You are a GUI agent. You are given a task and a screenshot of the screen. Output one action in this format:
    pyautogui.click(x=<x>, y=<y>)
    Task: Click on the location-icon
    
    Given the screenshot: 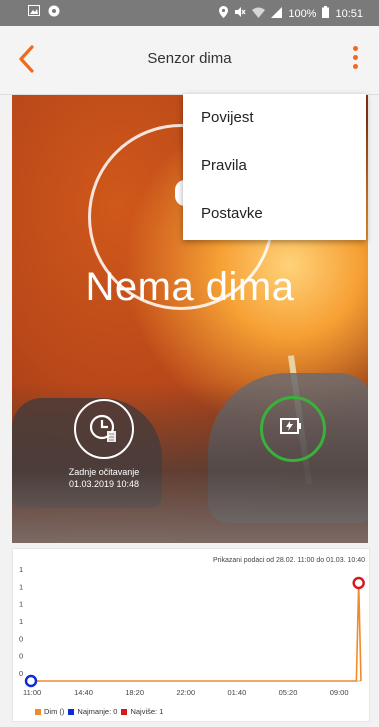 What is the action you would take?
    pyautogui.click(x=224, y=13)
    